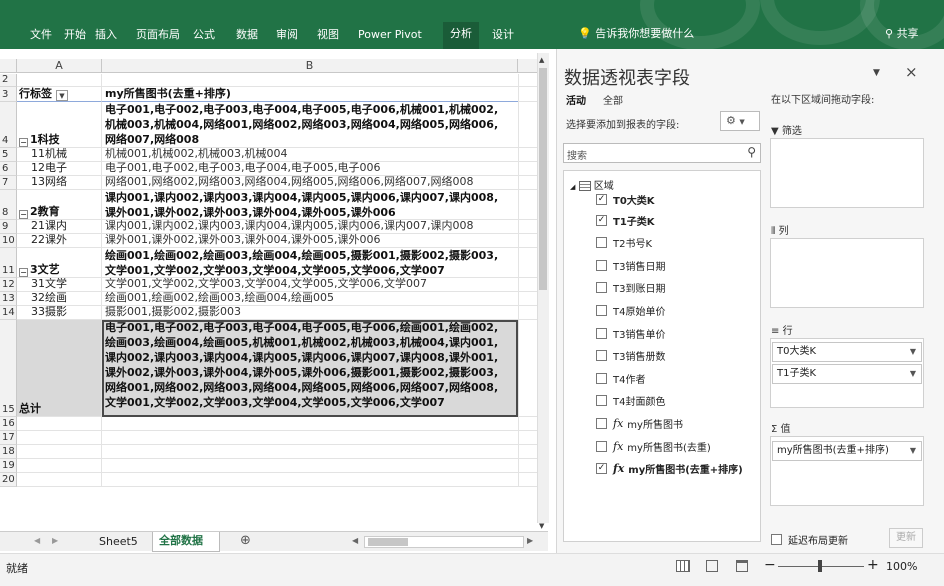  I want to click on zoom-out-button: −, so click(770, 565).